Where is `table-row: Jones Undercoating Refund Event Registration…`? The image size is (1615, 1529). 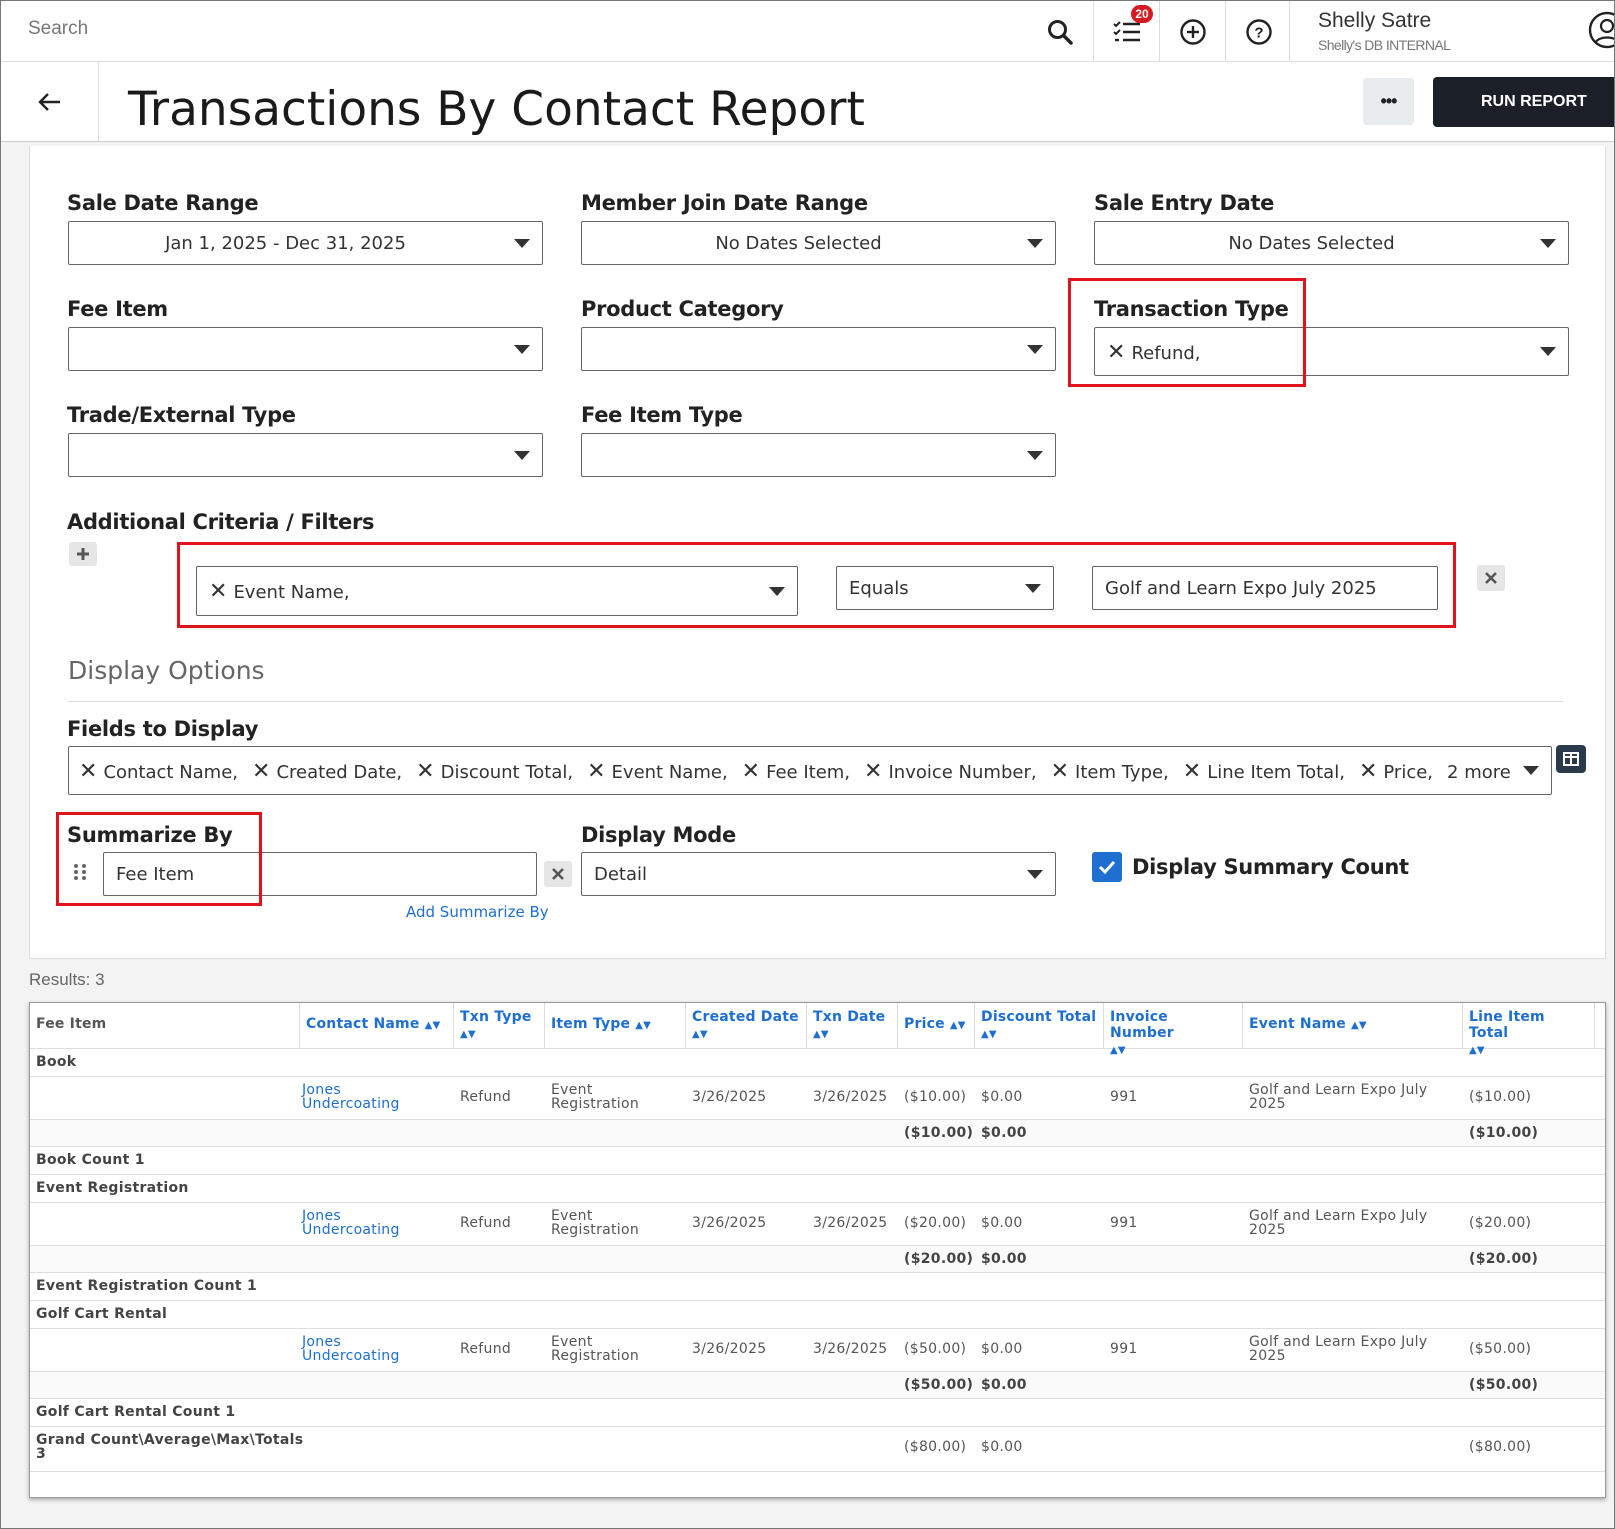
table-row: Jones Undercoating Refund Event Registration… is located at coordinates (817, 1098).